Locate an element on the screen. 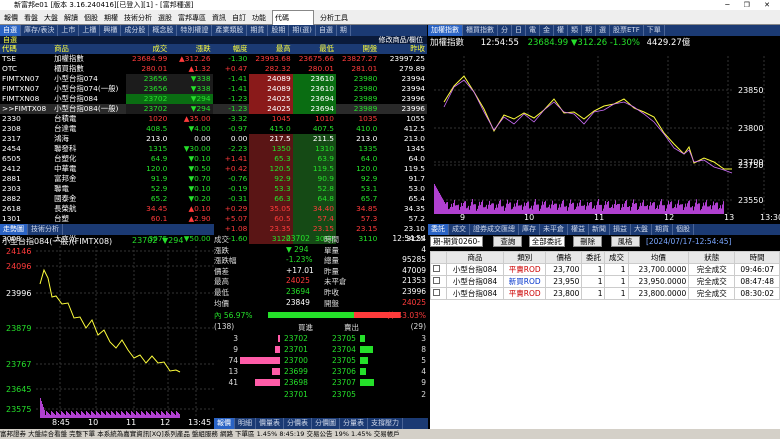  order-col-2: 價格 is located at coordinates (564, 257).